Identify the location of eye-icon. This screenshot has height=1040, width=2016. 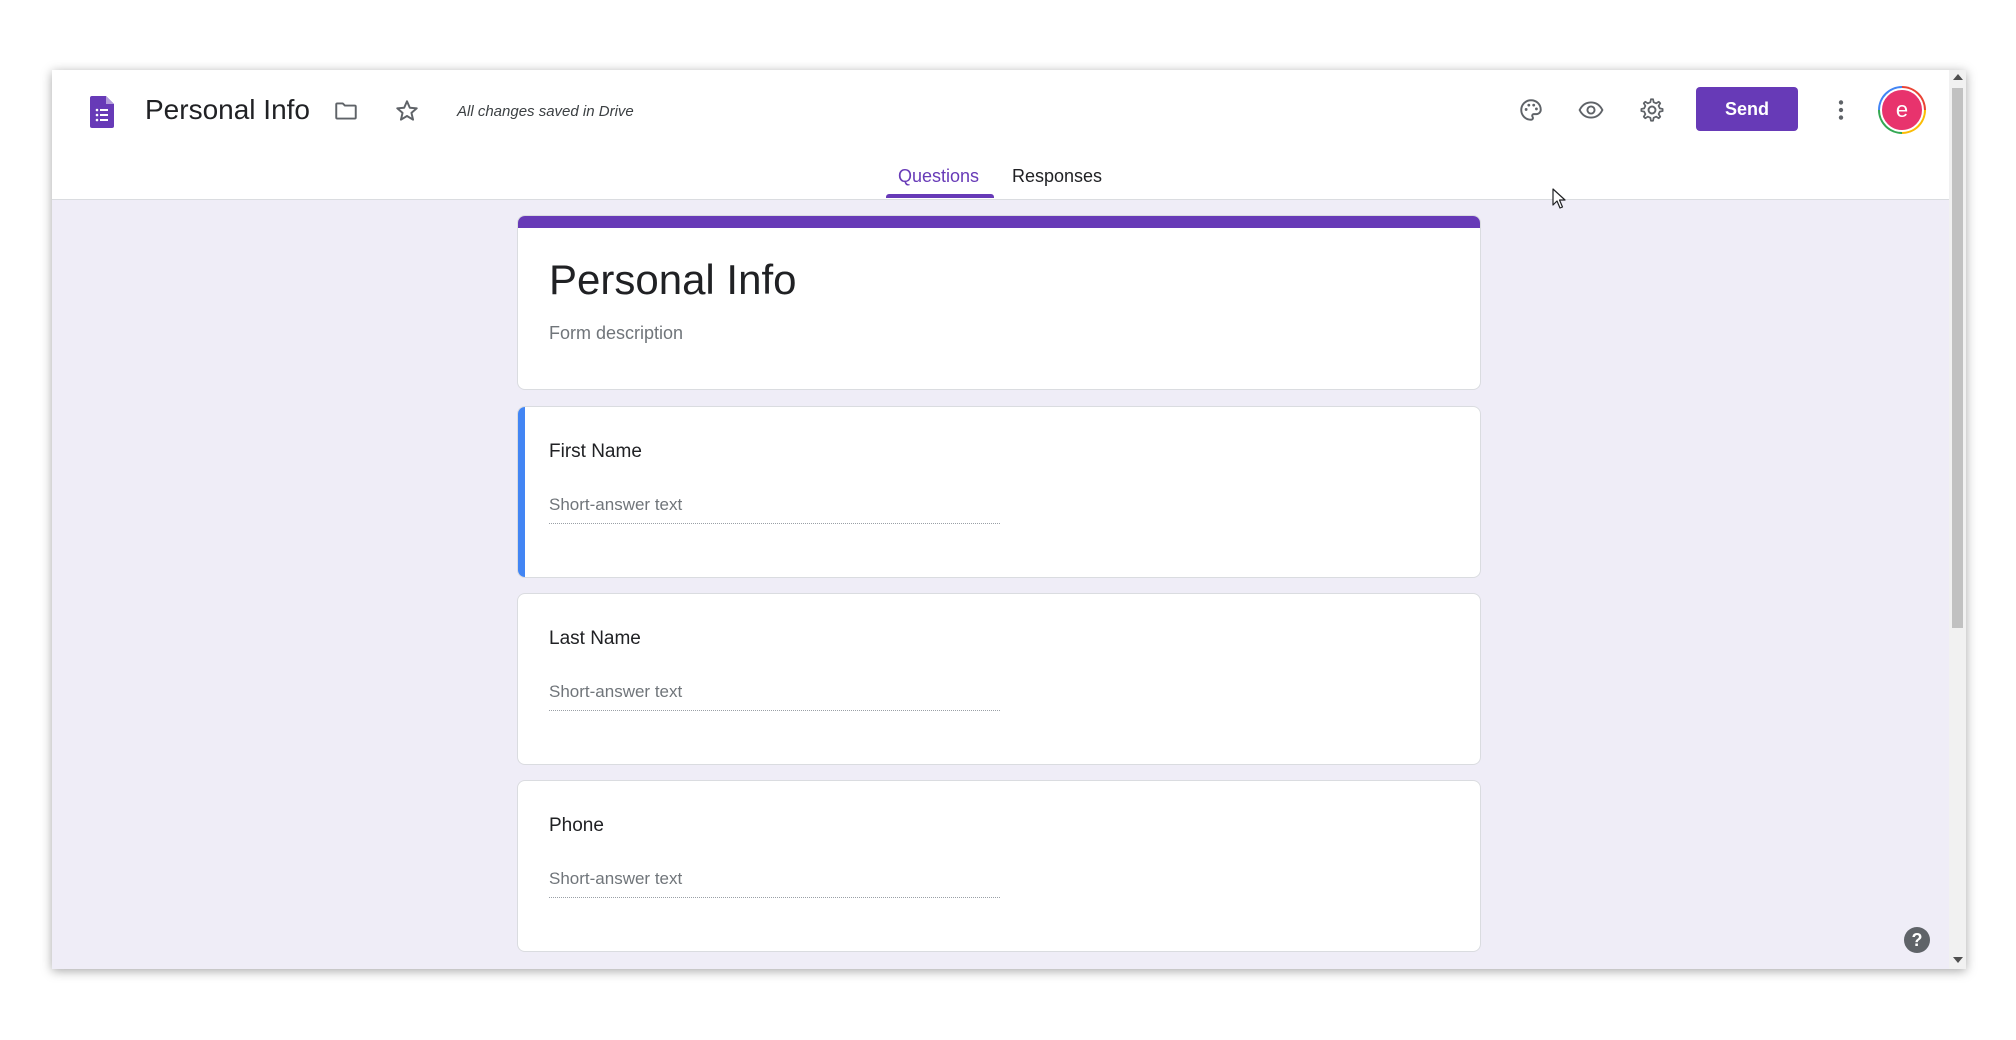
(1591, 110).